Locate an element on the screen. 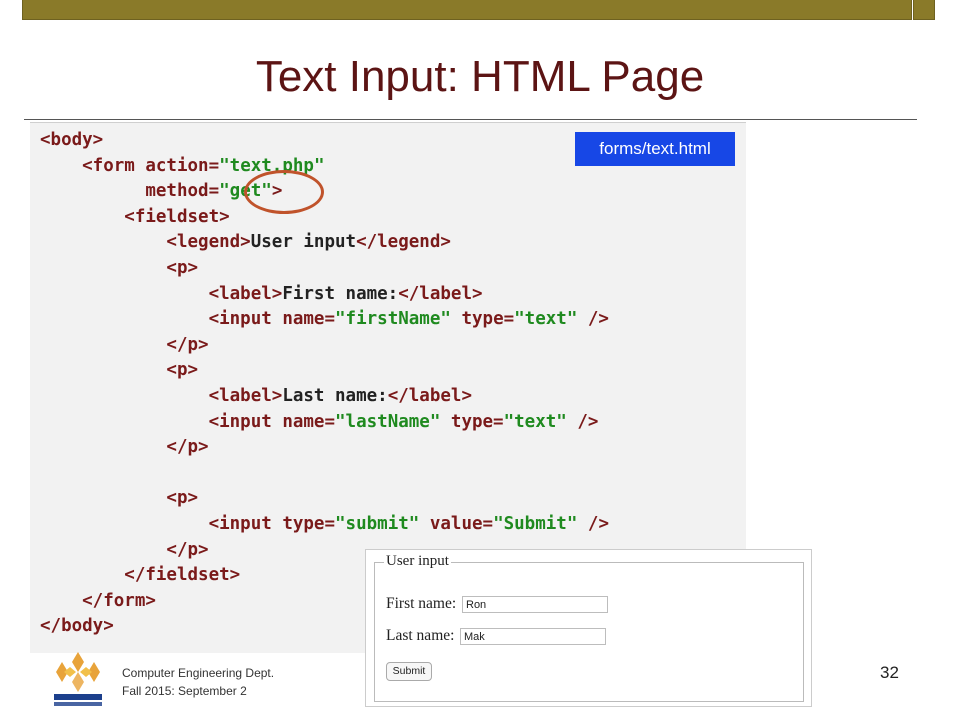  code-token: User input is located at coordinates (303, 242).